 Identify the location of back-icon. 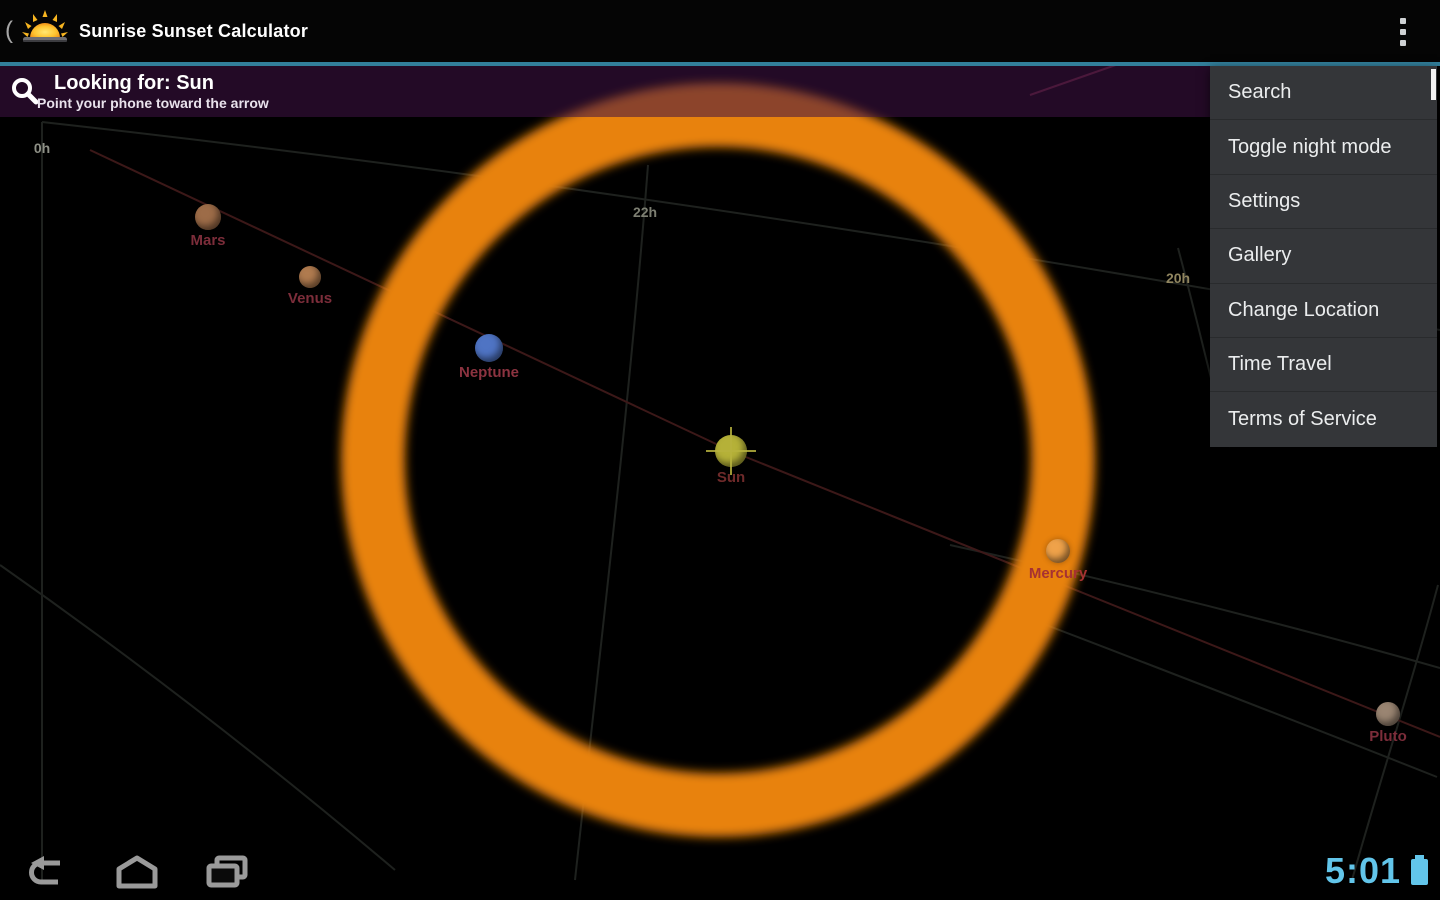
(44, 870).